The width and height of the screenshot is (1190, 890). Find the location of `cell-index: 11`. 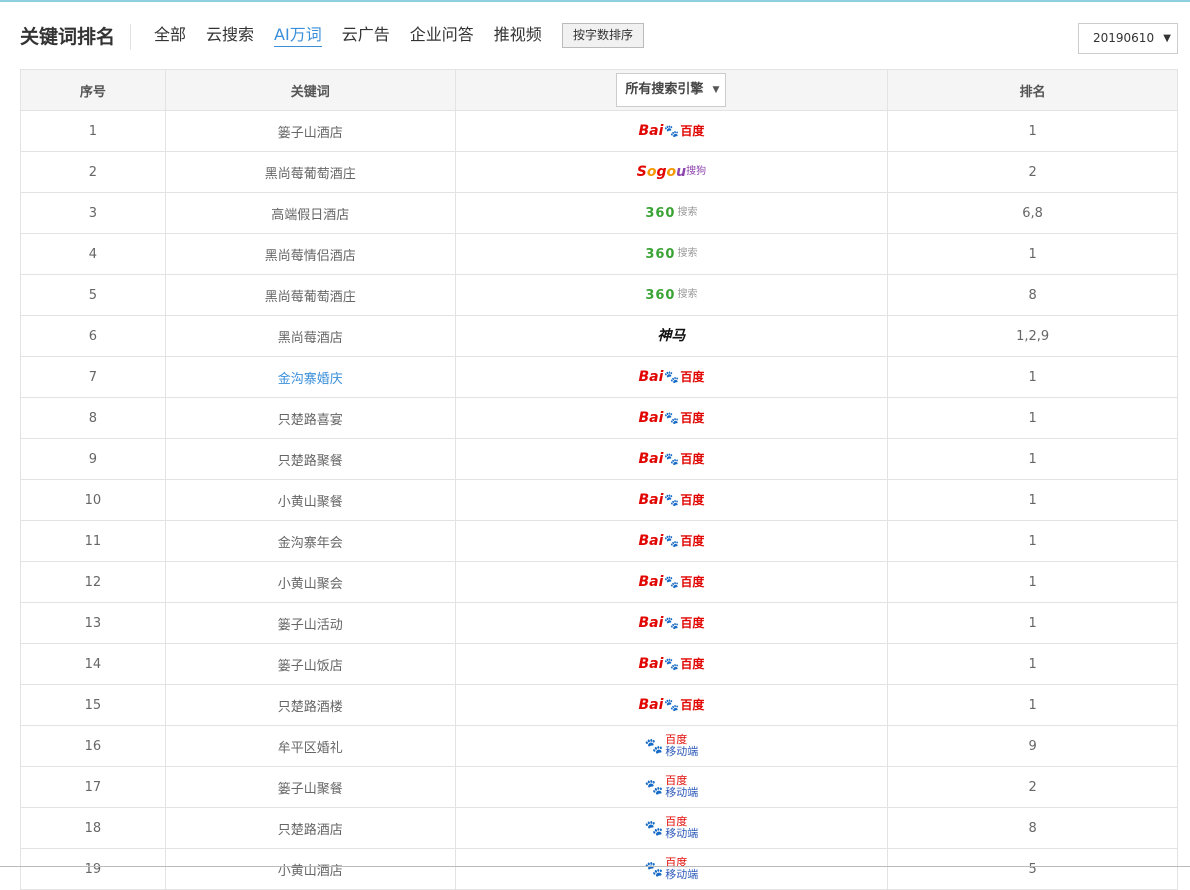

cell-index: 11 is located at coordinates (93, 541).